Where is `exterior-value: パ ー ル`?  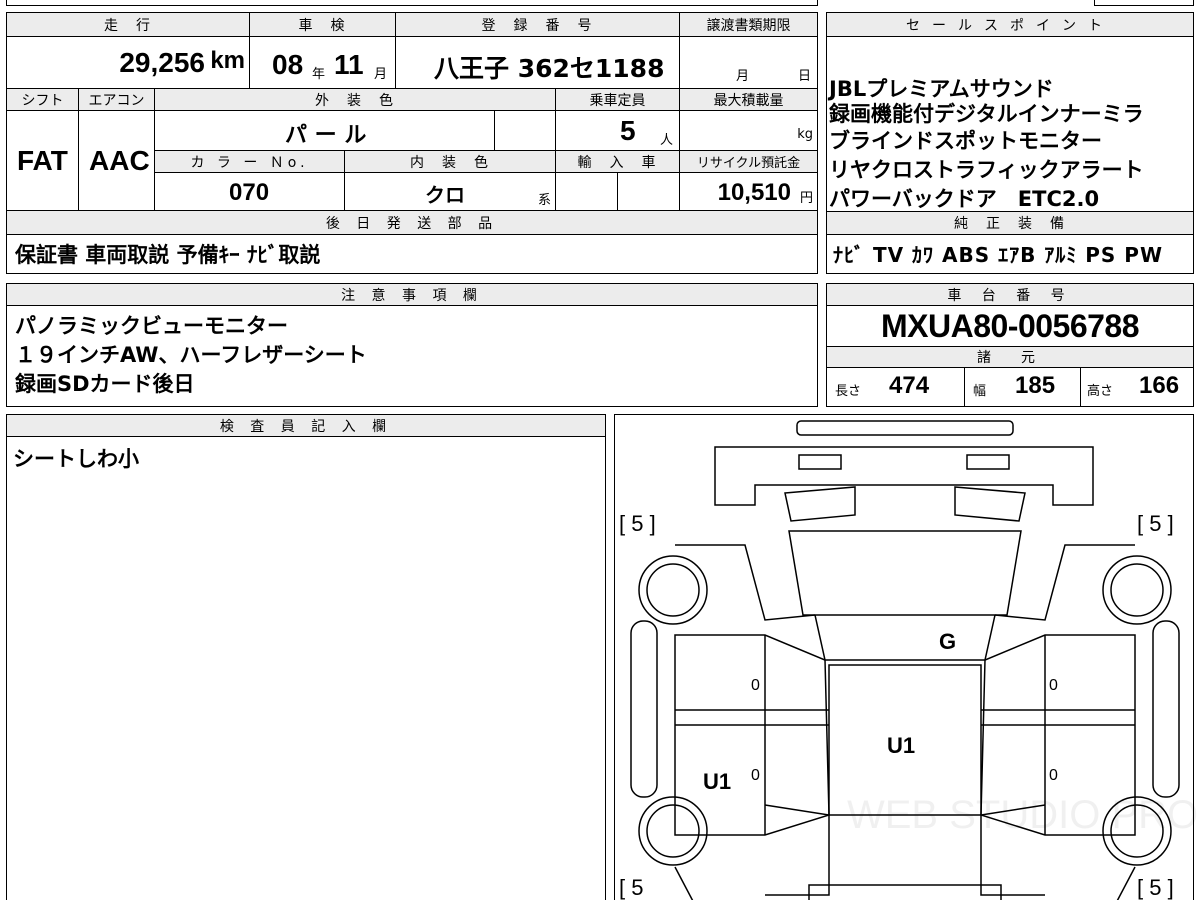 exterior-value: パ ー ル is located at coordinates (326, 135).